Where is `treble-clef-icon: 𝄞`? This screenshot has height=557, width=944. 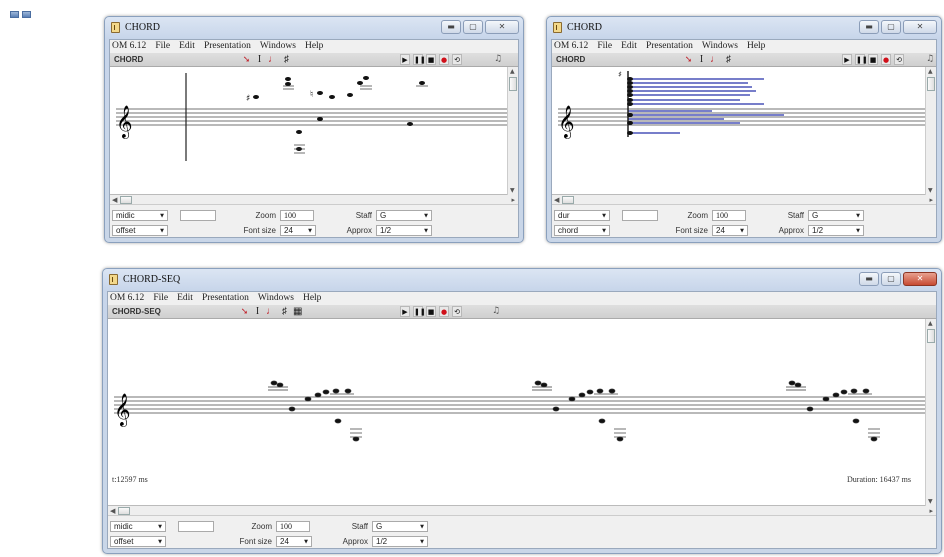
treble-clef-icon: 𝄞 is located at coordinates (122, 410).